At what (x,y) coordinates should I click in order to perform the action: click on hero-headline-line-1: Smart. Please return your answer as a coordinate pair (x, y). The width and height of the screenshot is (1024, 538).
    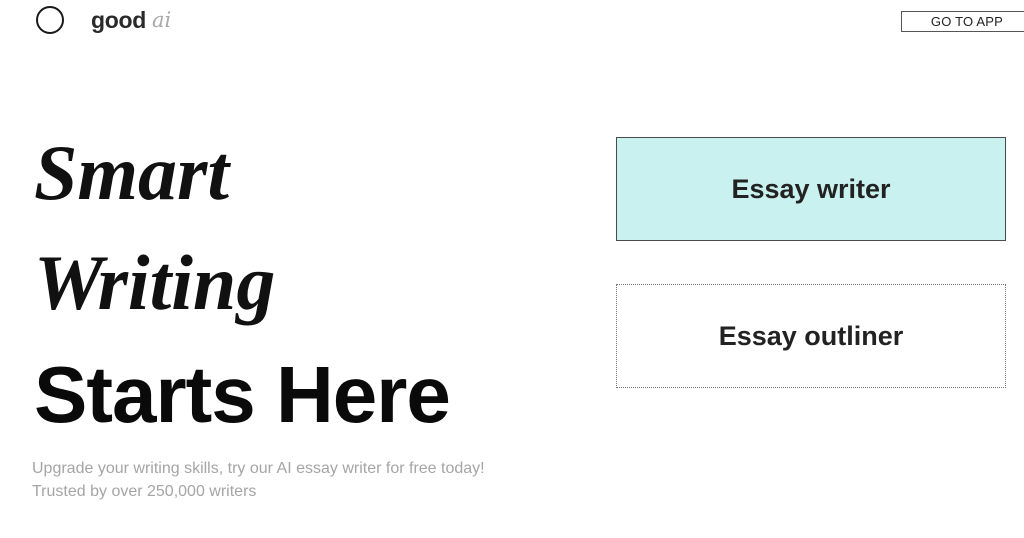
    Looking at the image, I should click on (132, 172).